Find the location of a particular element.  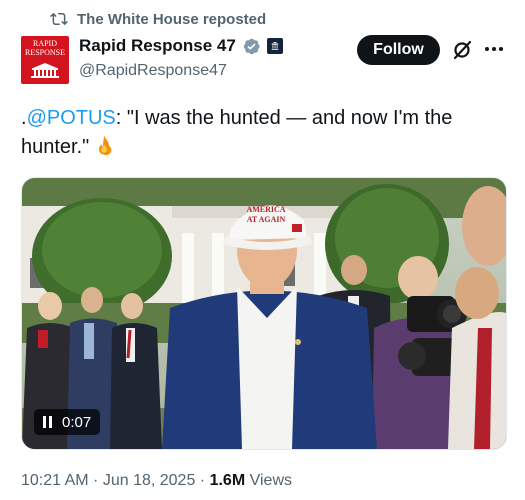

tweet-meta: 10:21 AM · Jun 18, 2025 · 1.6M Views is located at coordinates (156, 481).